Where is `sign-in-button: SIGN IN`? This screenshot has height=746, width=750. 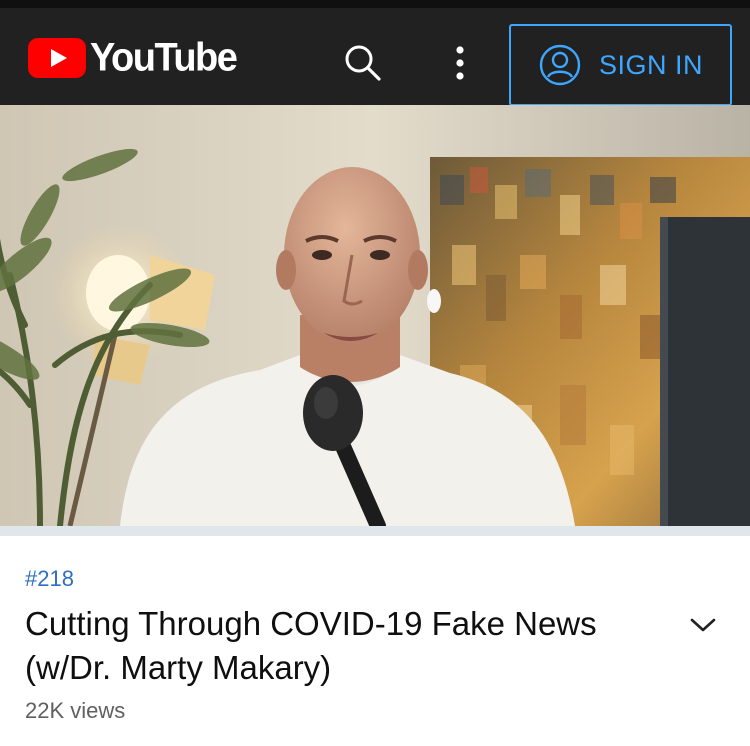
sign-in-button: SIGN IN is located at coordinates (620, 65).